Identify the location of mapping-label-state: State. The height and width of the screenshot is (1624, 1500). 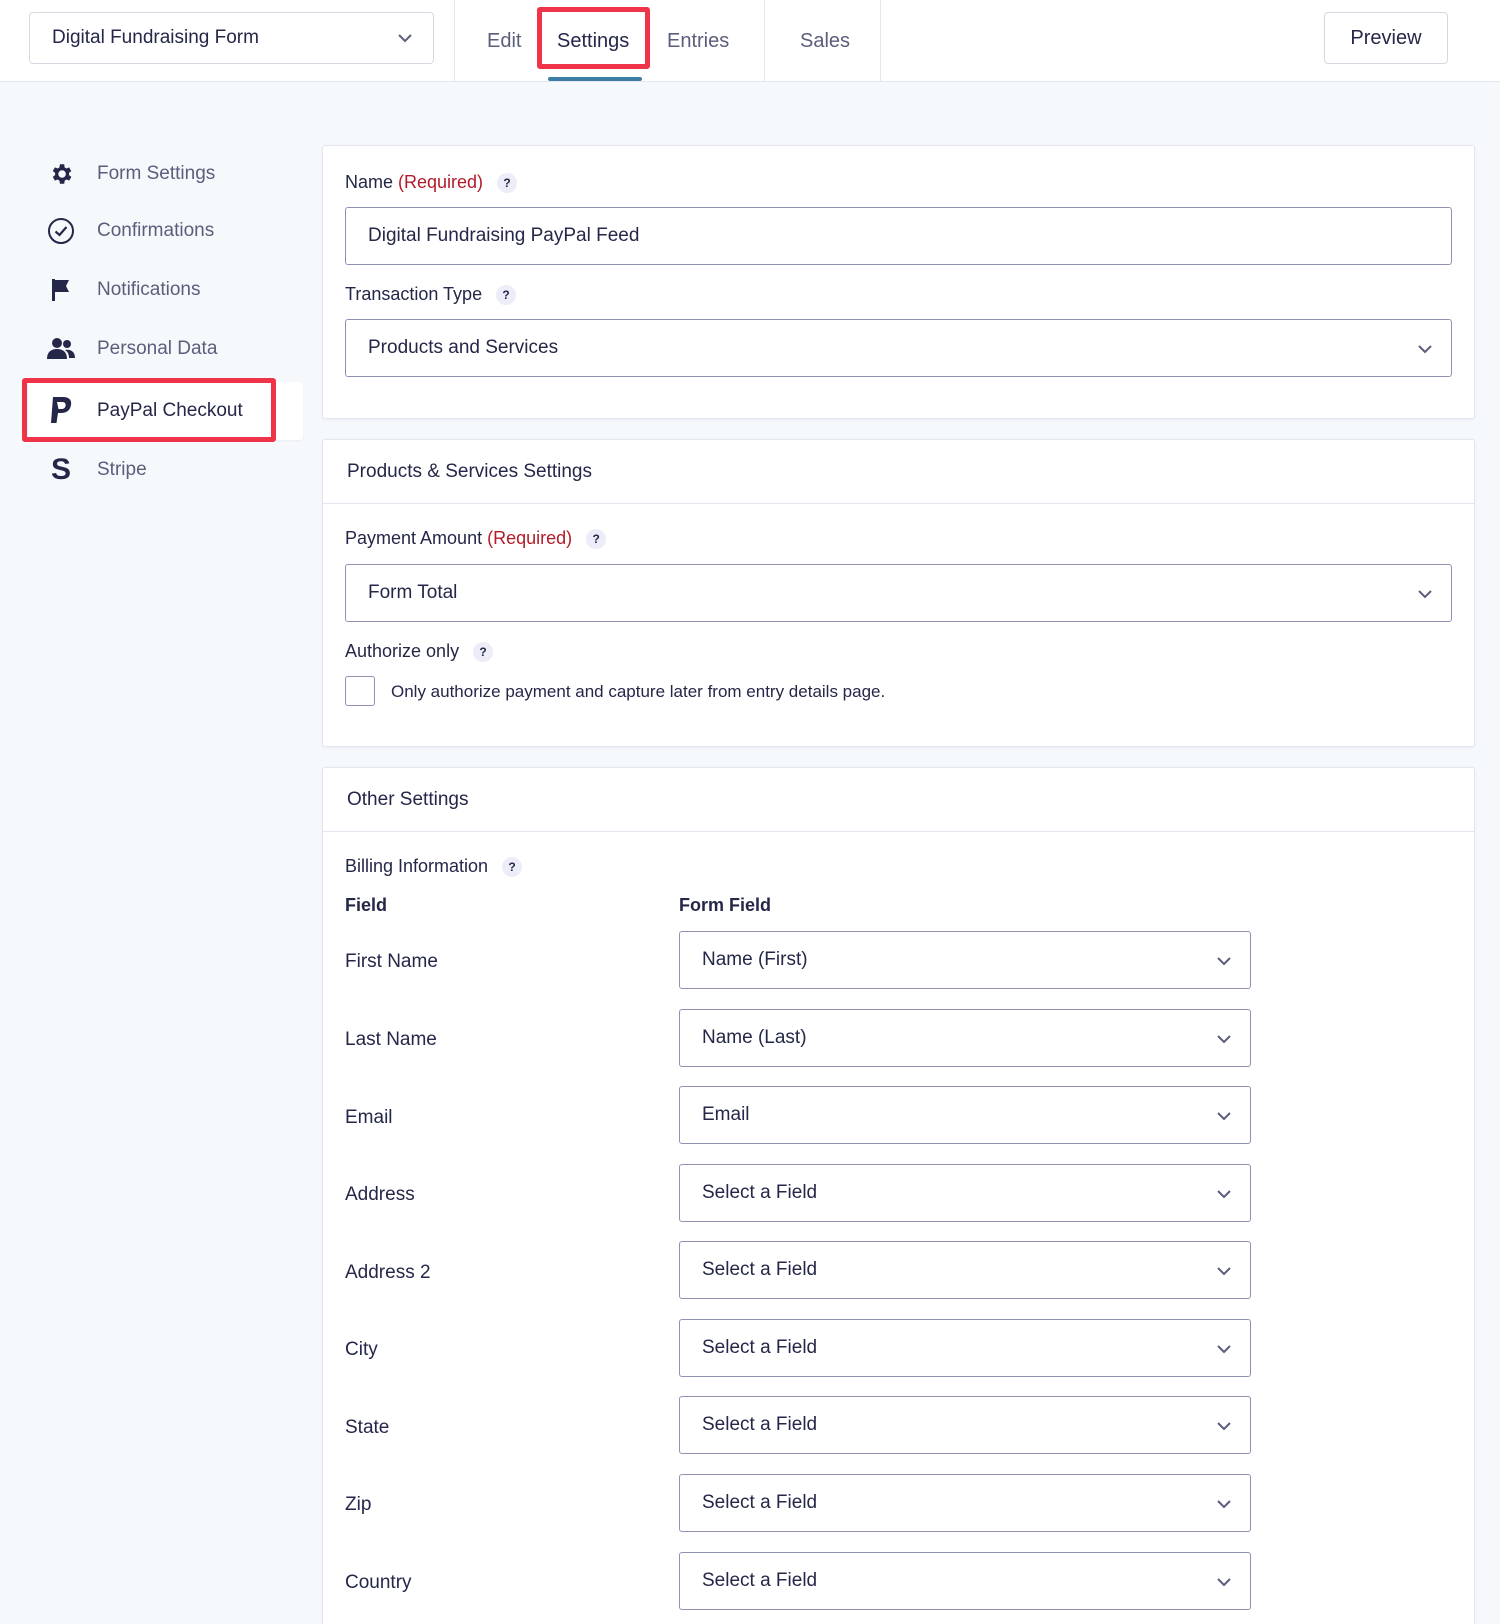
(367, 1427).